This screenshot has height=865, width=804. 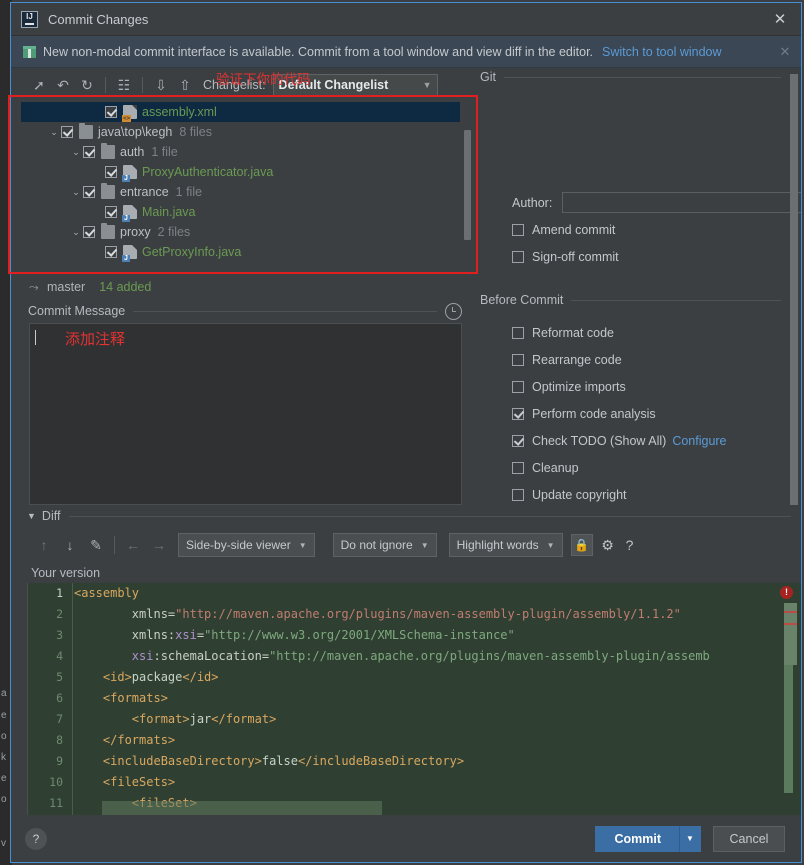 What do you see at coordinates (785, 52) in the screenshot?
I see `banner-close-icon: ✕` at bounding box center [785, 52].